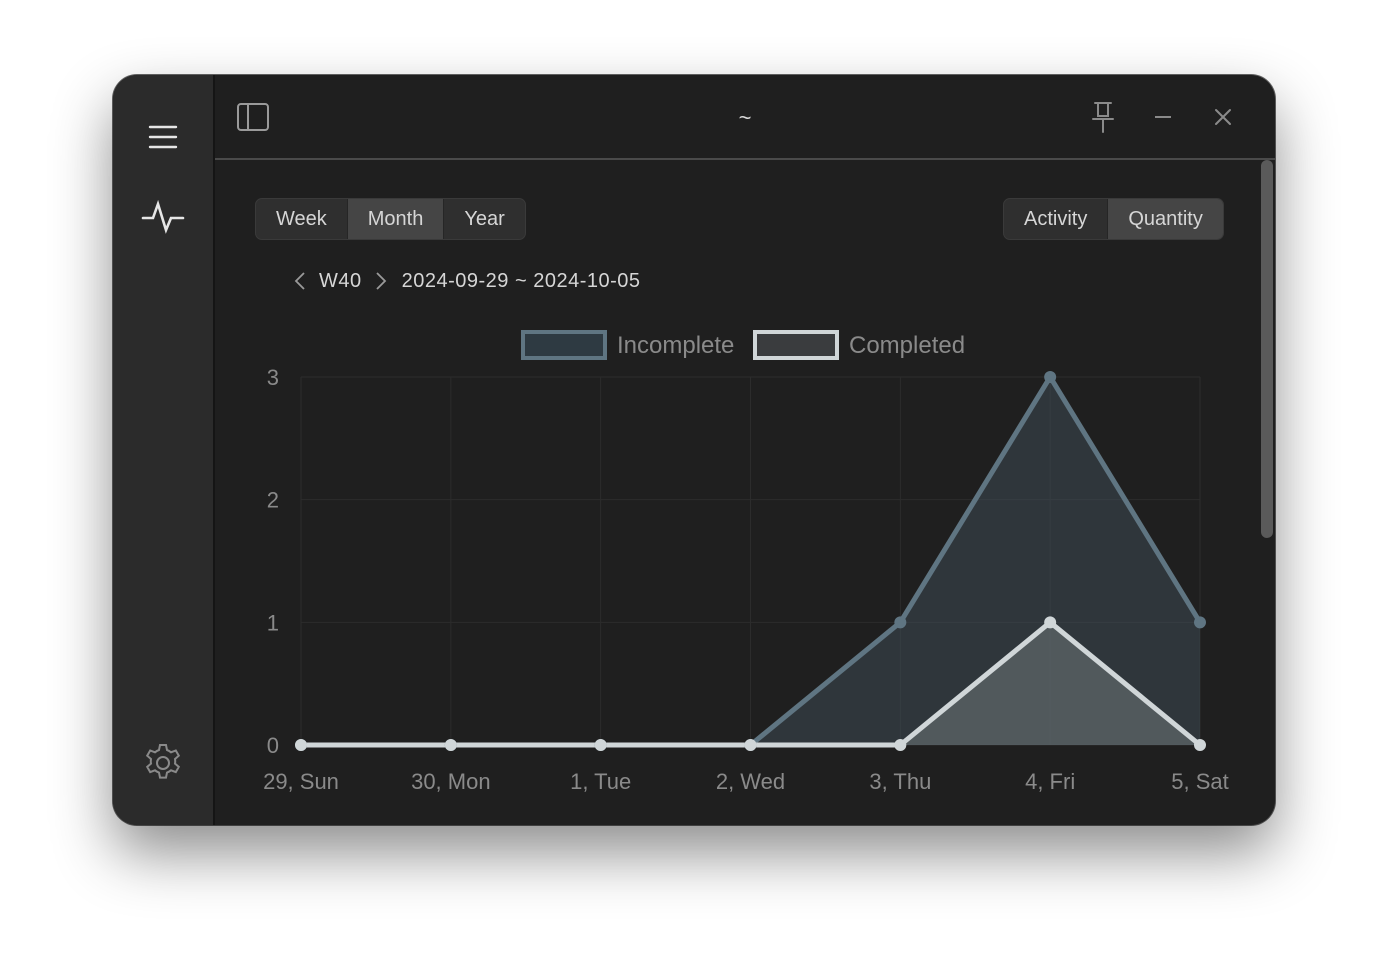 The image size is (1388, 976). Describe the element at coordinates (340, 280) in the screenshot. I see `week-label: W40` at that location.